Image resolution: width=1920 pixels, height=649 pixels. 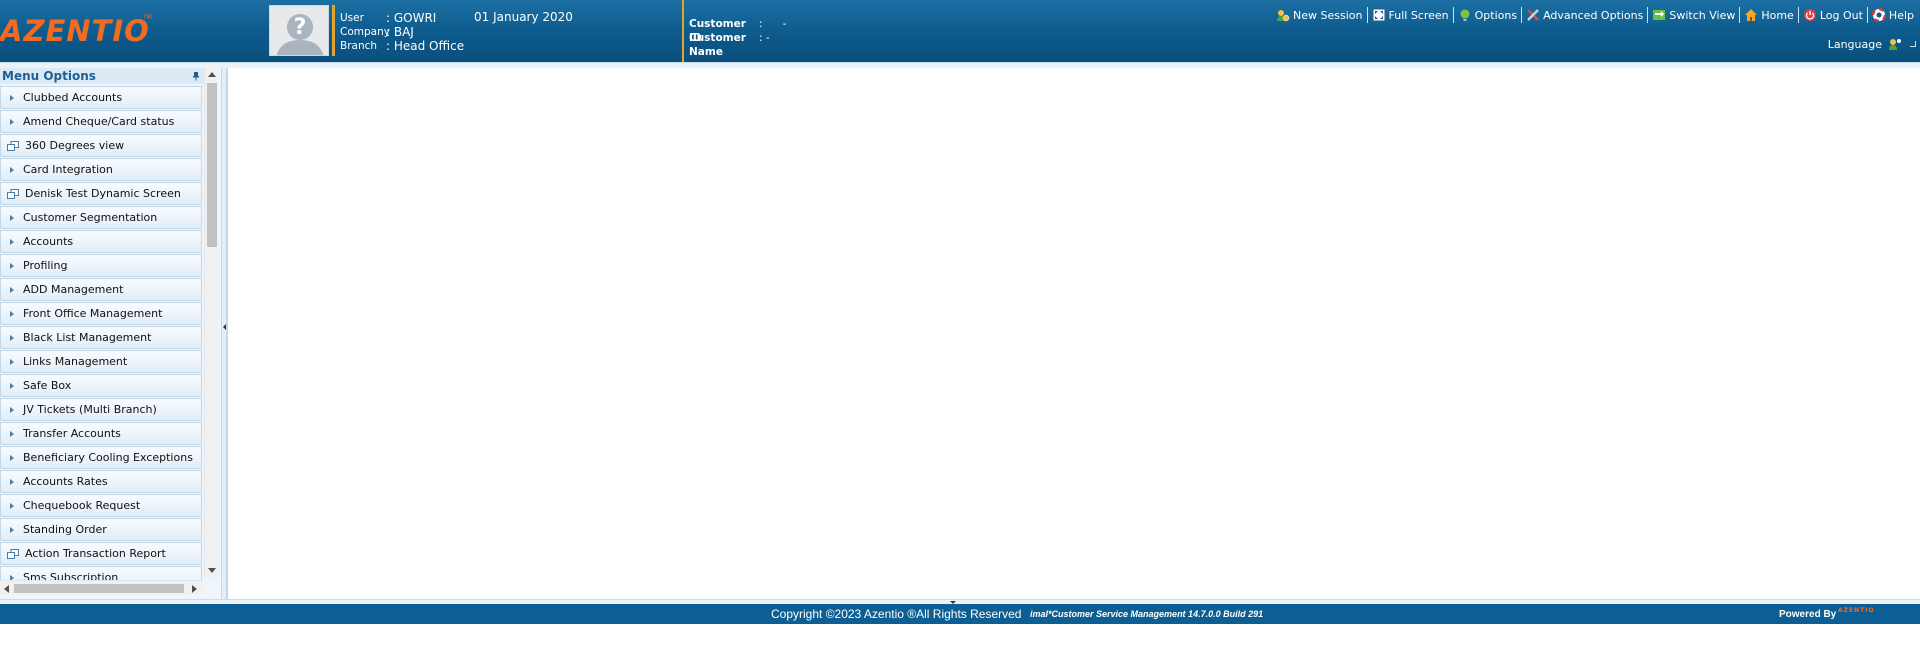 What do you see at coordinates (101, 265) in the screenshot?
I see `menu-item: Profiling` at bounding box center [101, 265].